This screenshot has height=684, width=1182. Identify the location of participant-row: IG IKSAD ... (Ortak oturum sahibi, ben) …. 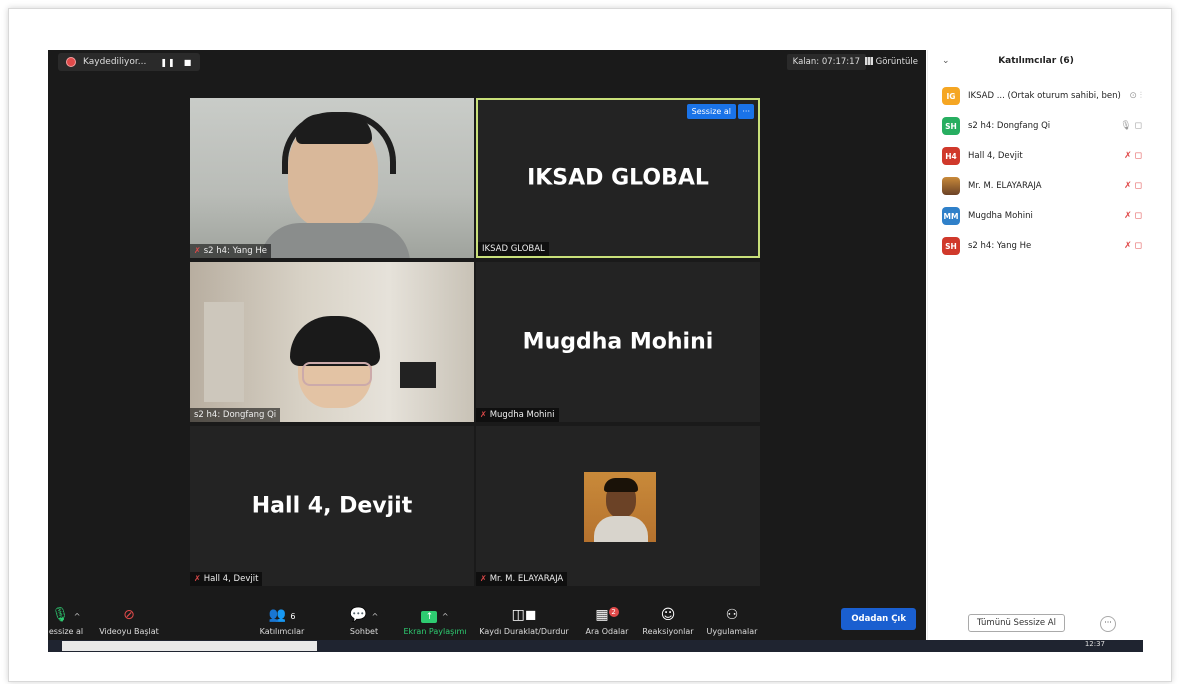
(1042, 96).